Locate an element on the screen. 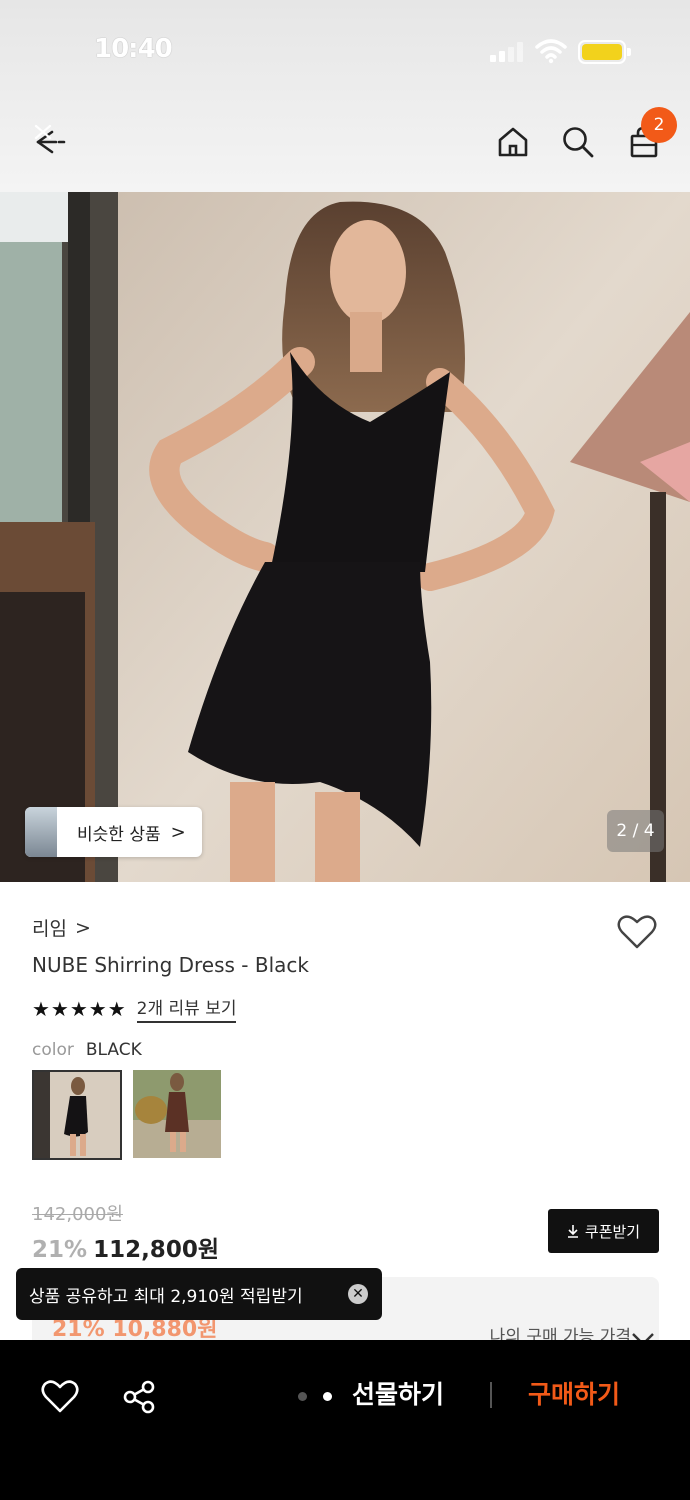  similar-thumbnail is located at coordinates (41, 832).